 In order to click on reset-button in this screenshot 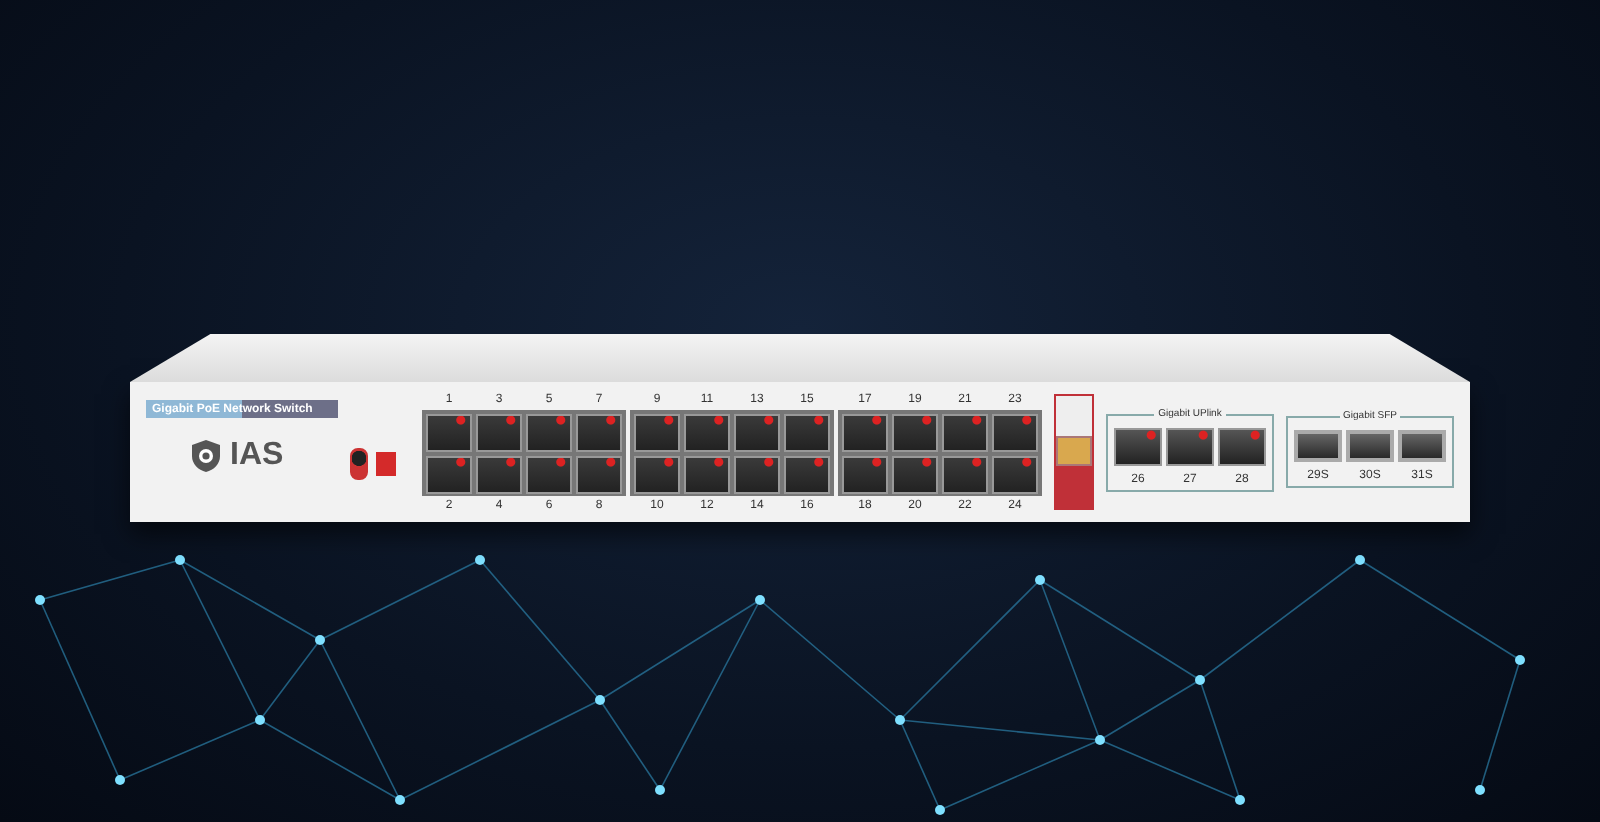, I will do `click(358, 464)`.